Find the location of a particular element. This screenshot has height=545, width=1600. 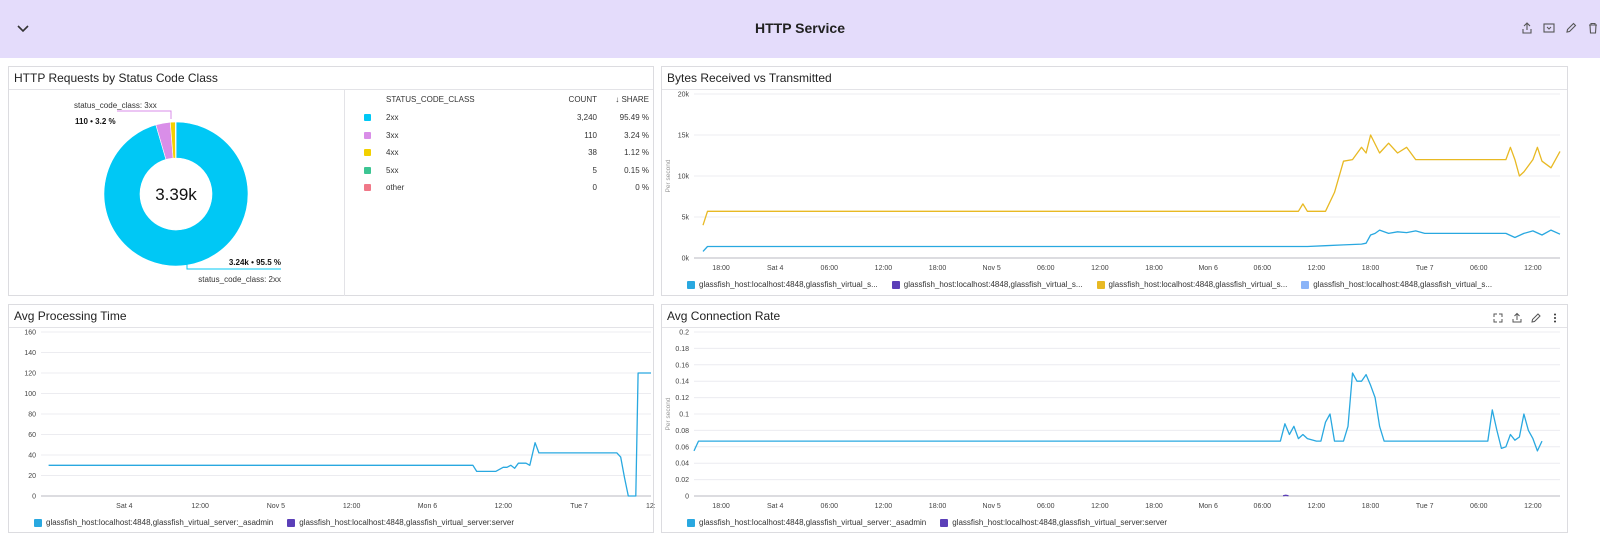

y-tick-label: 140 is located at coordinates (30, 353).